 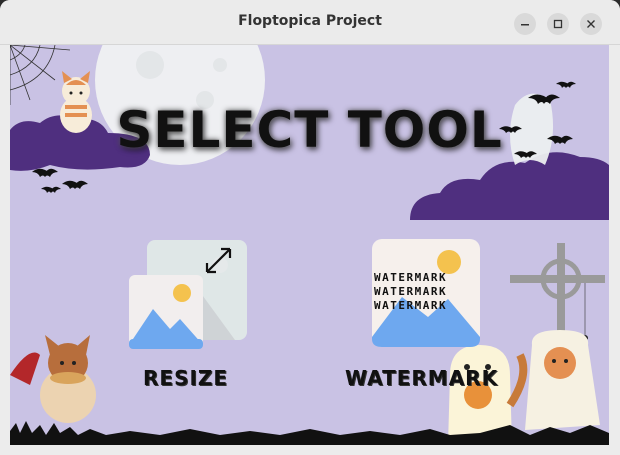 What do you see at coordinates (310, 22) in the screenshot?
I see `title-bar: Floptopica Project` at bounding box center [310, 22].